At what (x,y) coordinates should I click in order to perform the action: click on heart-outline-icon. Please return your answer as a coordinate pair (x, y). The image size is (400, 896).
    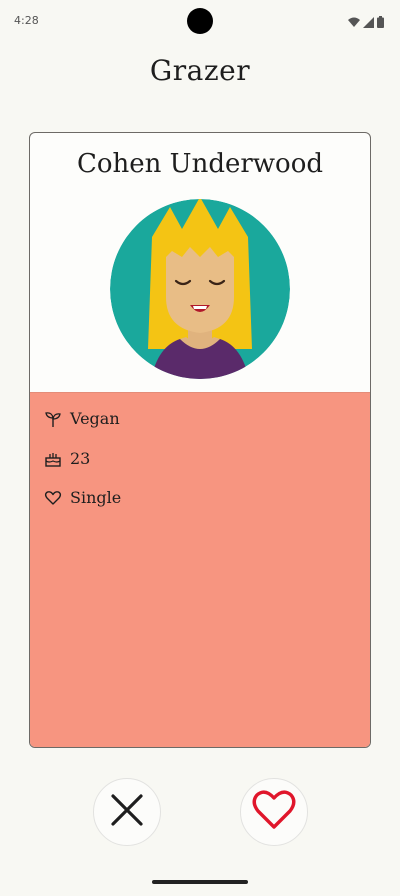
    Looking at the image, I should click on (53, 498).